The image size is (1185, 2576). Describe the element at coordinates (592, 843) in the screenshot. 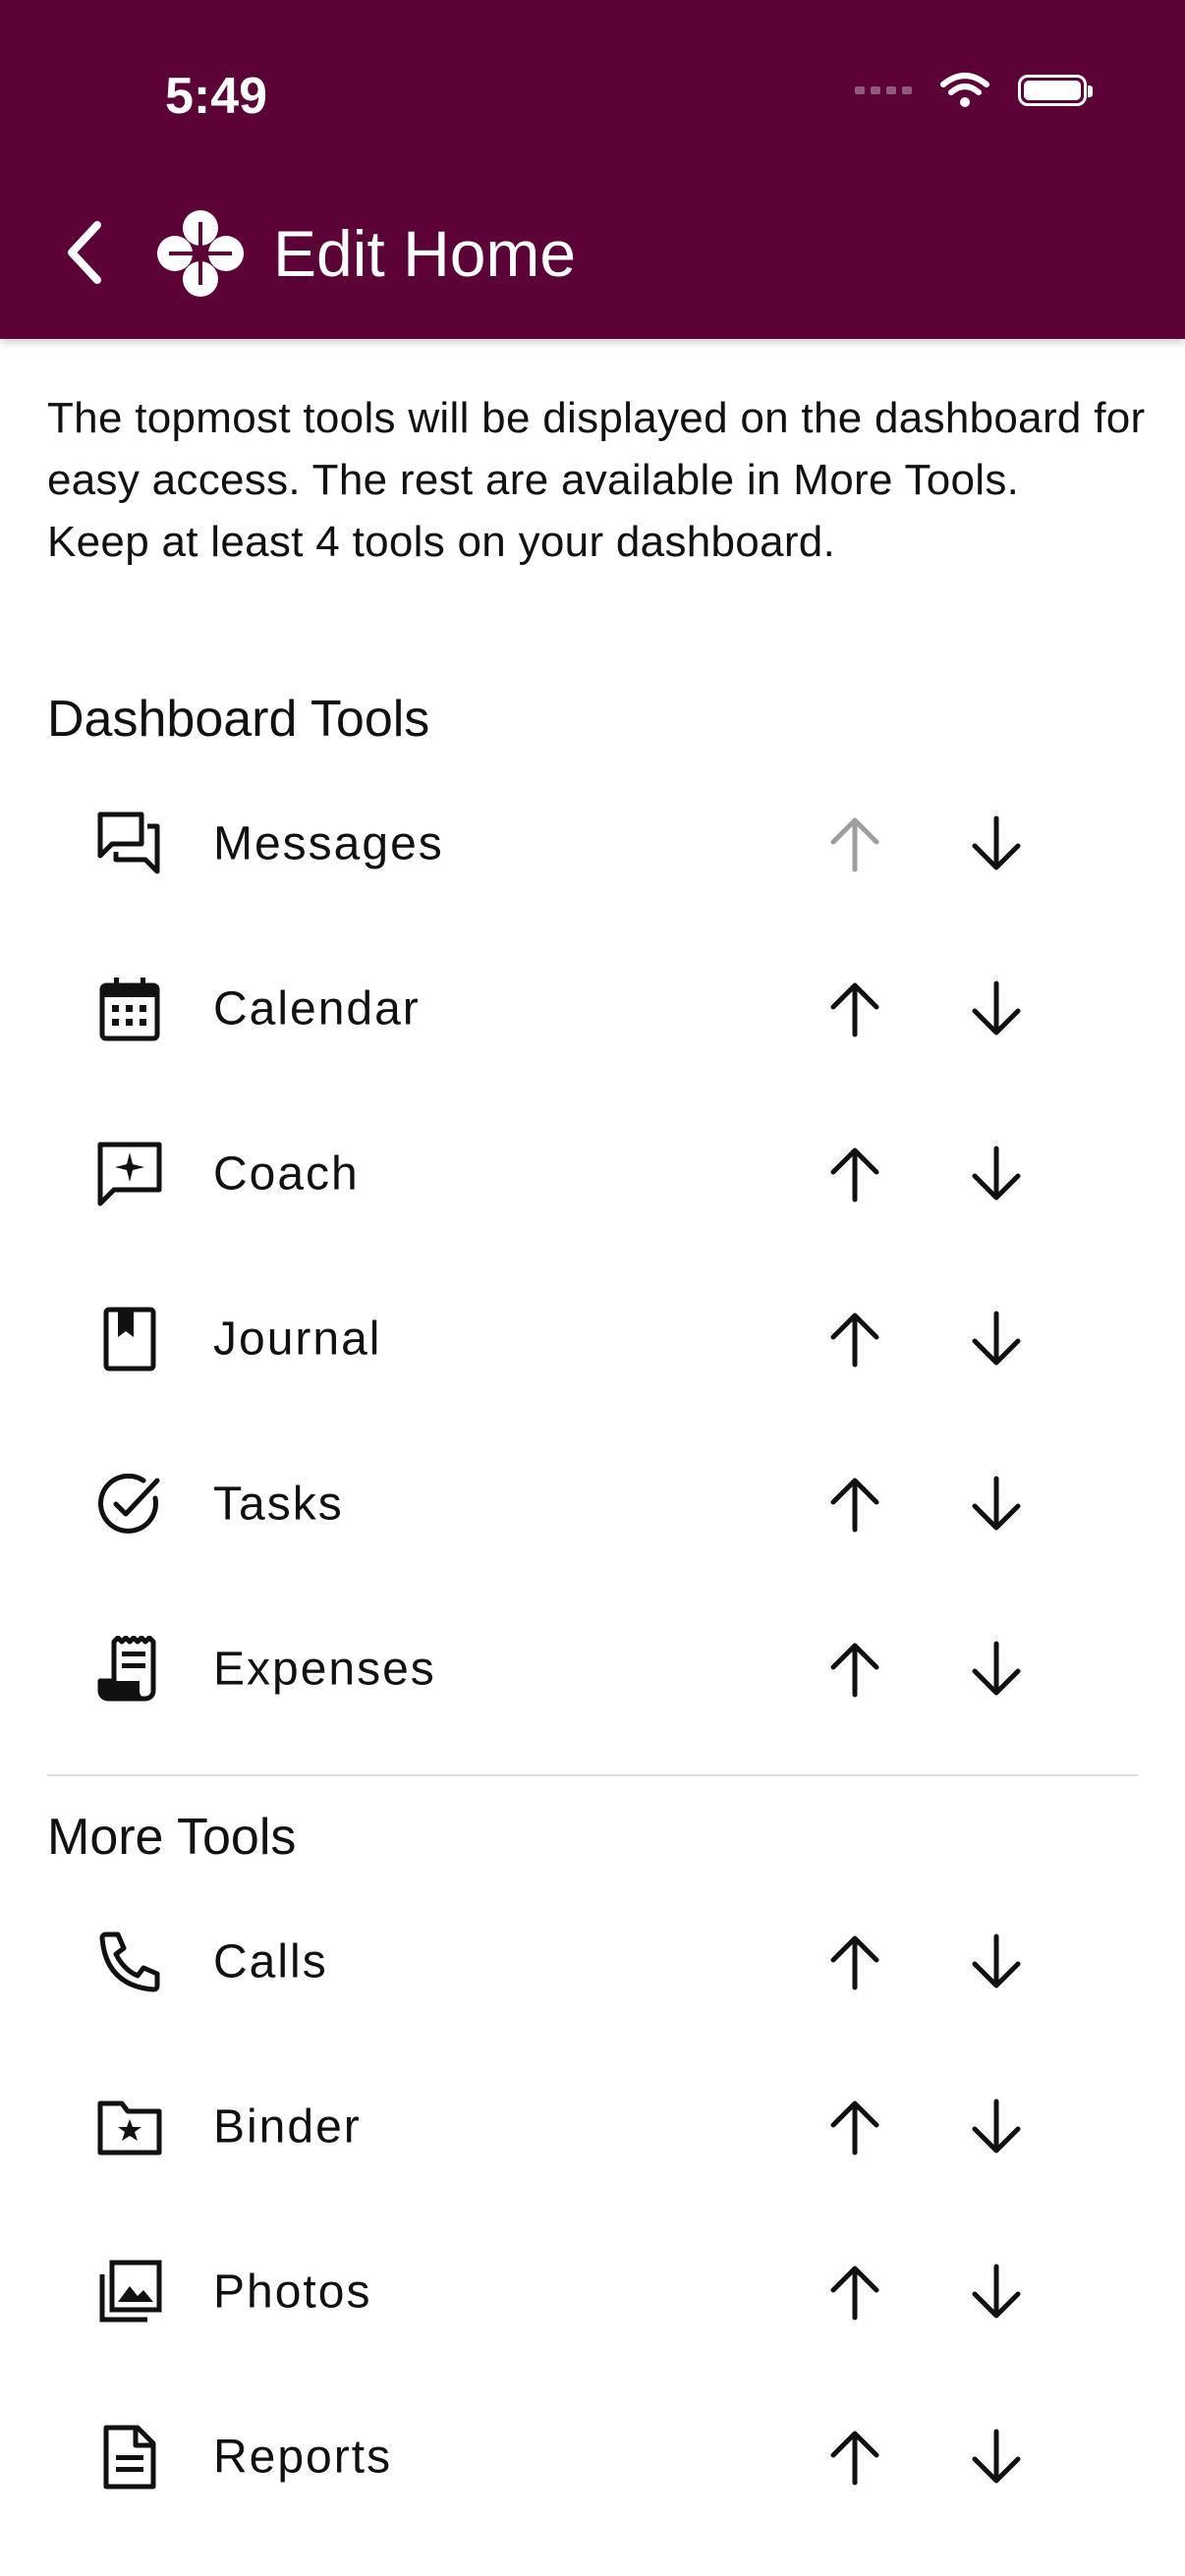

I see `tool-row-messages: Messages` at that location.